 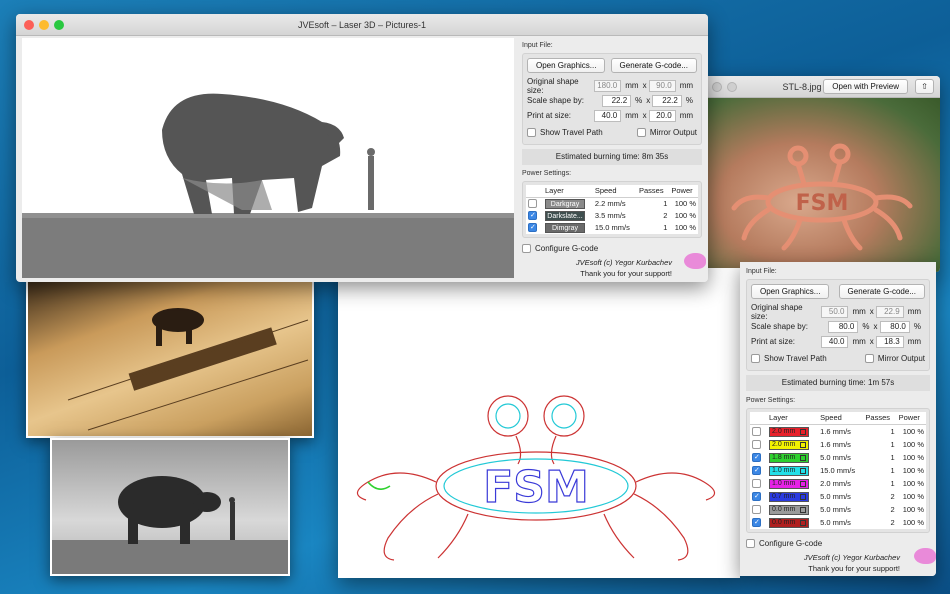 What do you see at coordinates (843, 326) in the screenshot?
I see `scale-x-field-2: 80.0` at bounding box center [843, 326].